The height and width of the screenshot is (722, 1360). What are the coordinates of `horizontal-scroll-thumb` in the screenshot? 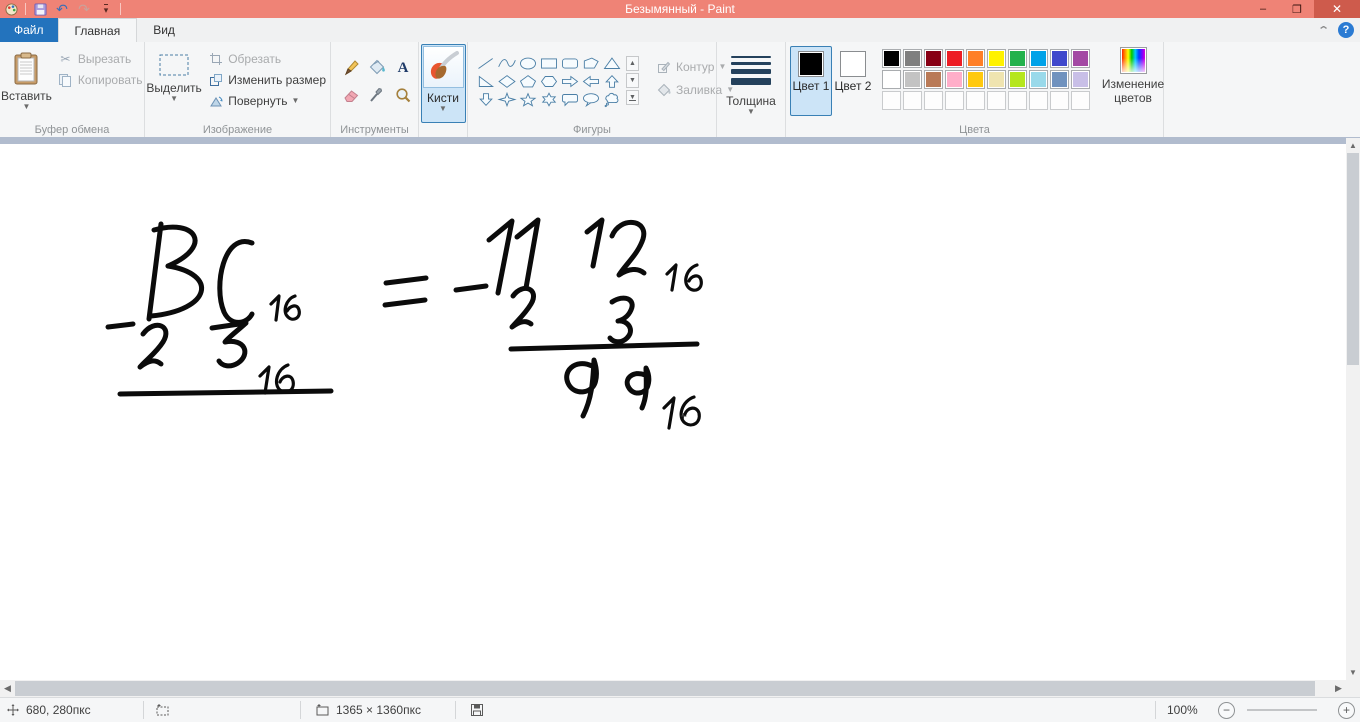 It's located at (665, 688).